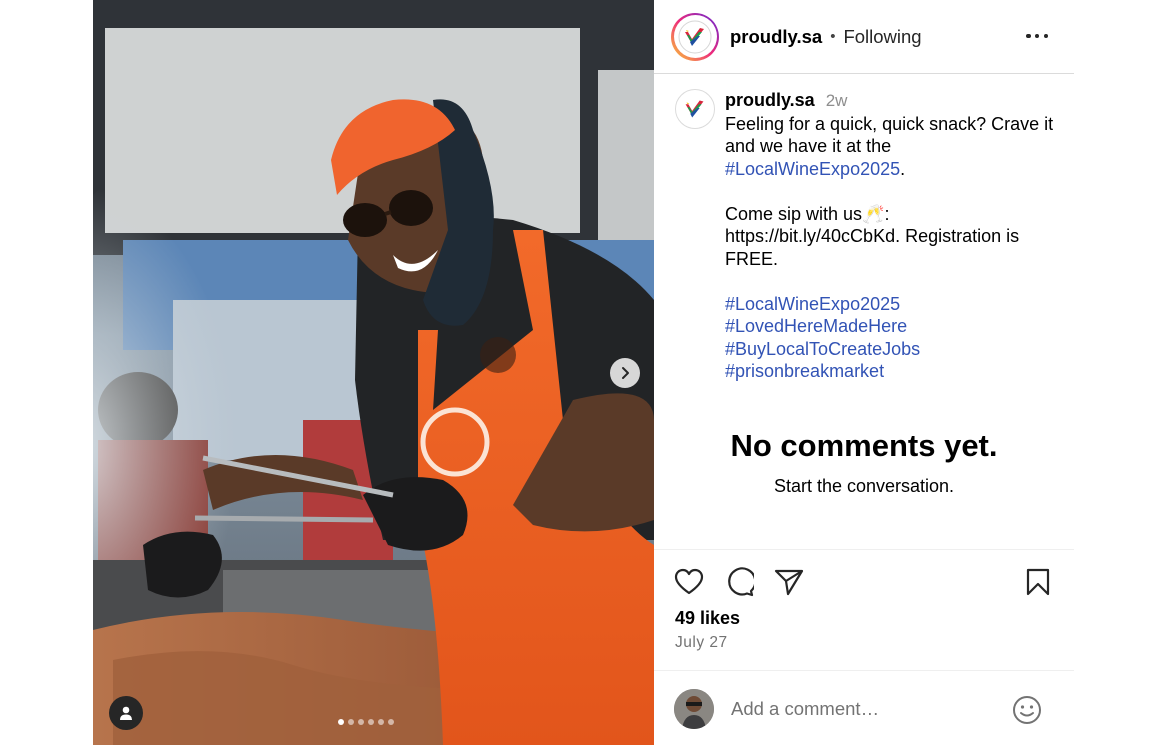  What do you see at coordinates (895, 371) in the screenshot?
I see `hashtag-link: #prisonbreakmarket` at bounding box center [895, 371].